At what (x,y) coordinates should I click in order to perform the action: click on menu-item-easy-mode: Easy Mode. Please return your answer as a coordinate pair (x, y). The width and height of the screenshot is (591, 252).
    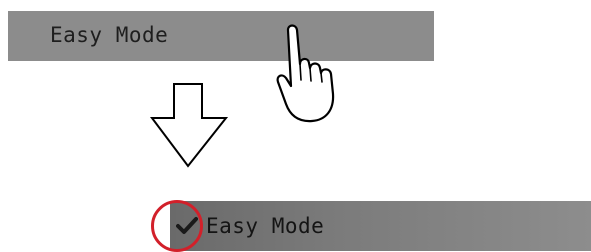
    Looking at the image, I should click on (221, 36).